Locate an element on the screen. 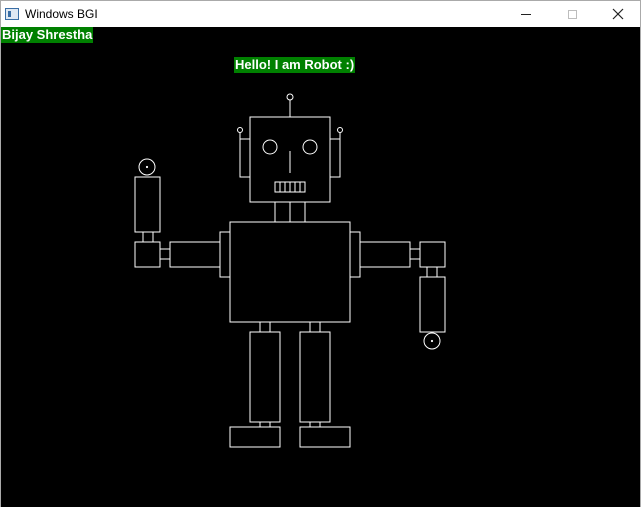  window-title: Windows BGI is located at coordinates (61, 14).